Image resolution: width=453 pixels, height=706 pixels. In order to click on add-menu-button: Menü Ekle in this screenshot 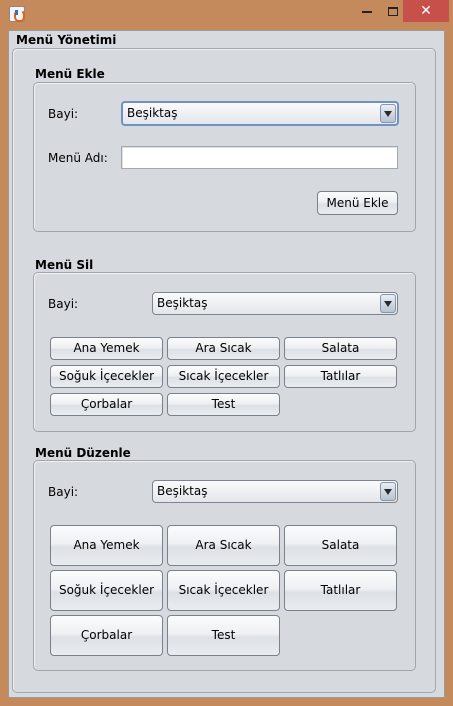, I will do `click(357, 203)`.